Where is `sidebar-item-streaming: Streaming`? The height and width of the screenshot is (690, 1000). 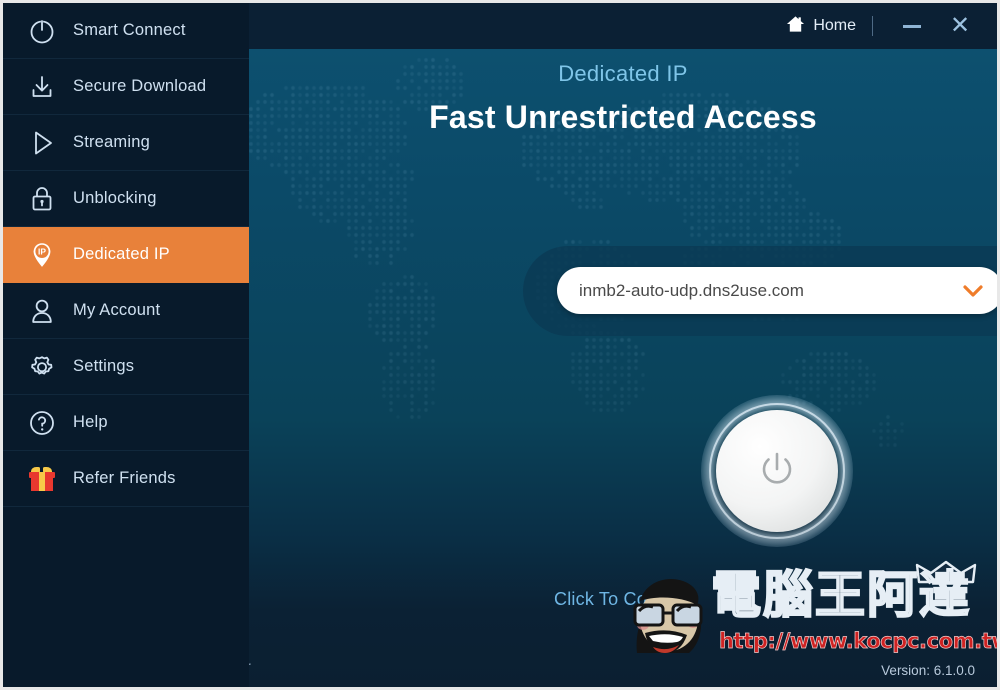 sidebar-item-streaming: Streaming is located at coordinates (126, 143).